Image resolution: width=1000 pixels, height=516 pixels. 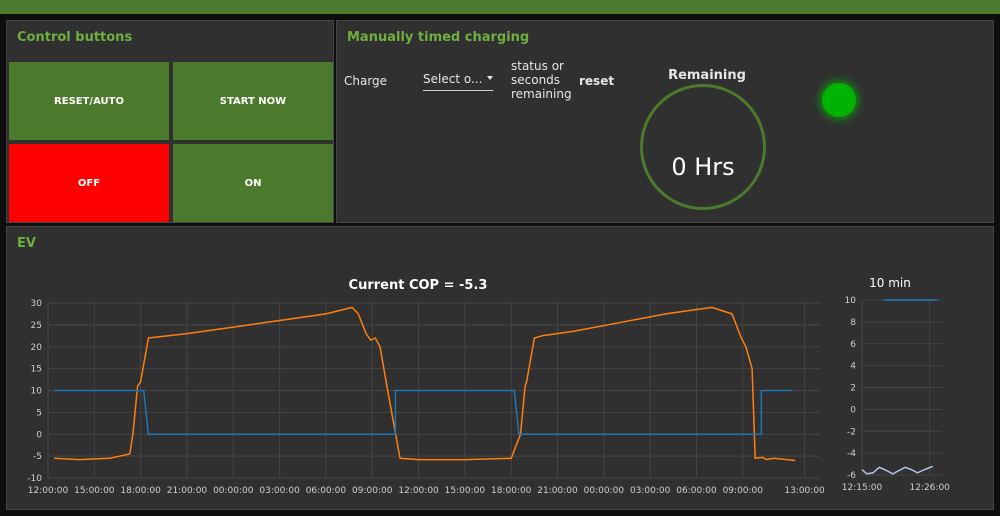 I want to click on off-button: OFF, so click(x=89, y=183).